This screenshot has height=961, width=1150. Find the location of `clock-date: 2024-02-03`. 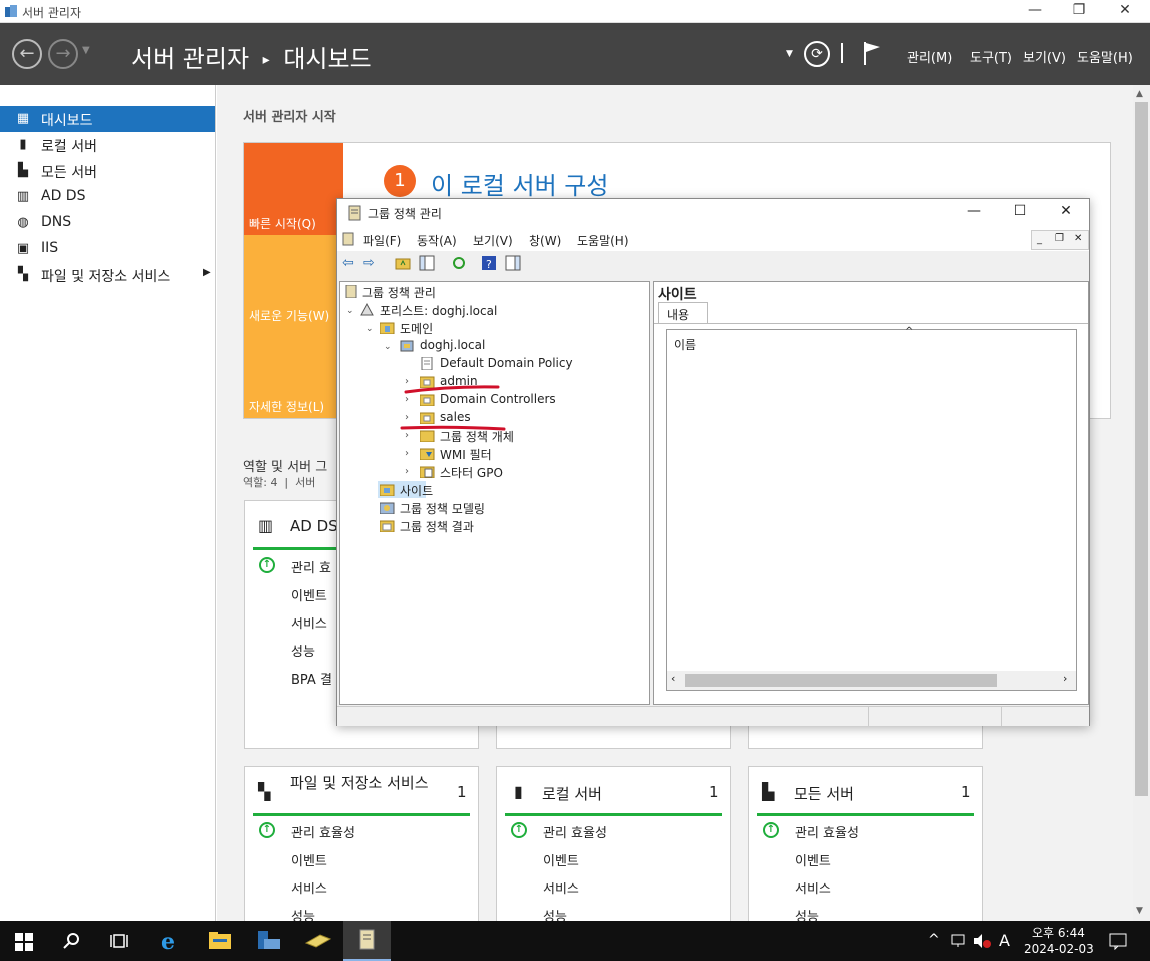

clock-date: 2024-02-03 is located at coordinates (1059, 949).